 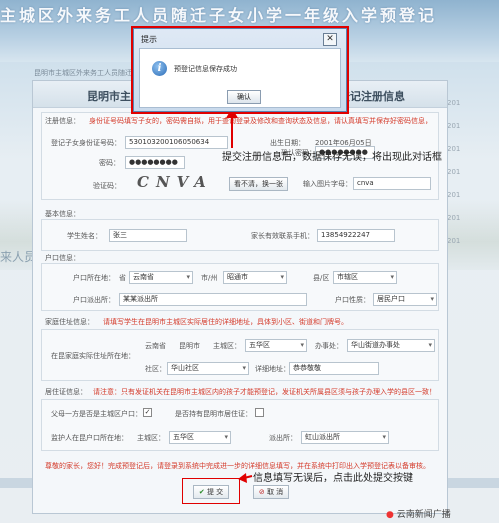 I want to click on address-community-prefix: 社区：, so click(x=155, y=369).